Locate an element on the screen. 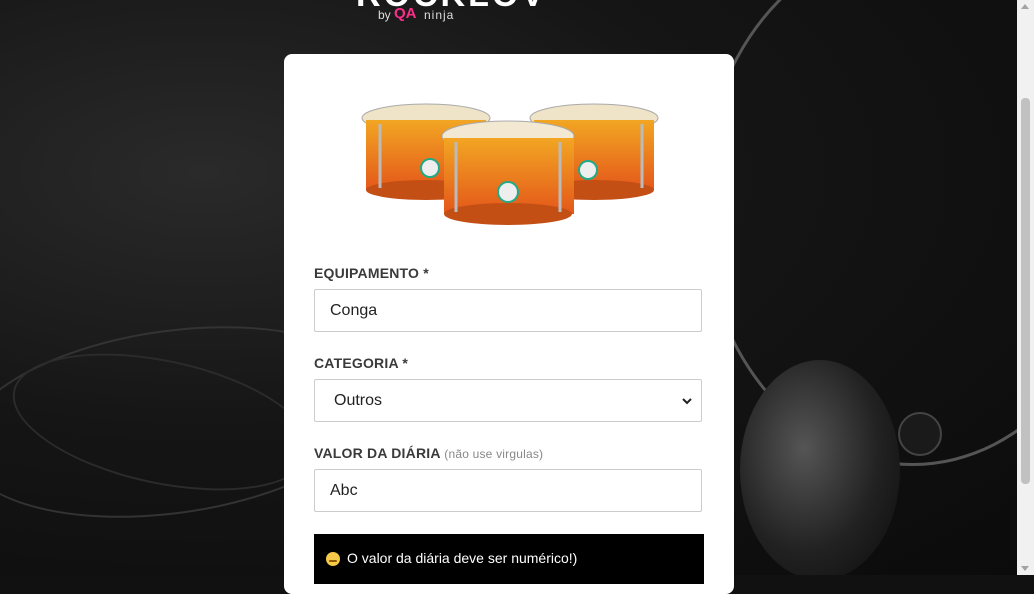 The height and width of the screenshot is (594, 1034). scroll-up-icon is located at coordinates (1025, 6).